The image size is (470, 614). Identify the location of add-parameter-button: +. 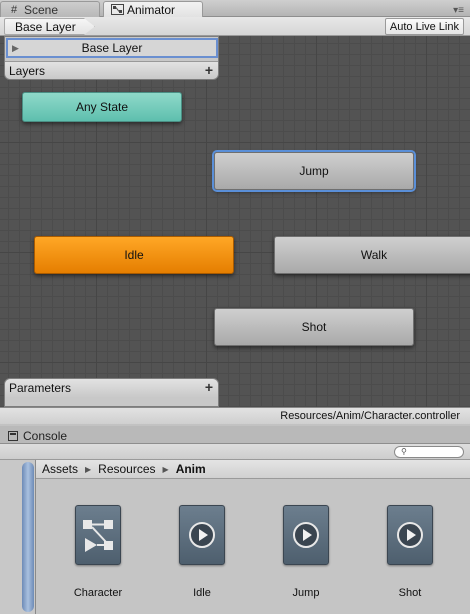
(209, 387).